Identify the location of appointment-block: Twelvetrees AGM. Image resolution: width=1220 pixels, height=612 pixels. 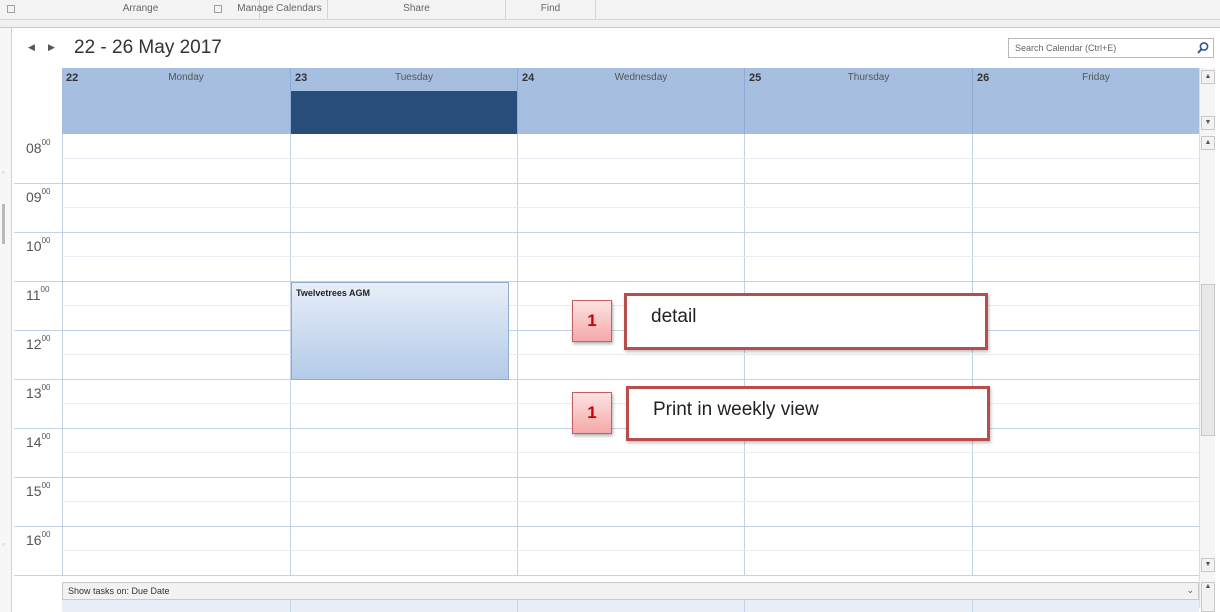
(400, 331).